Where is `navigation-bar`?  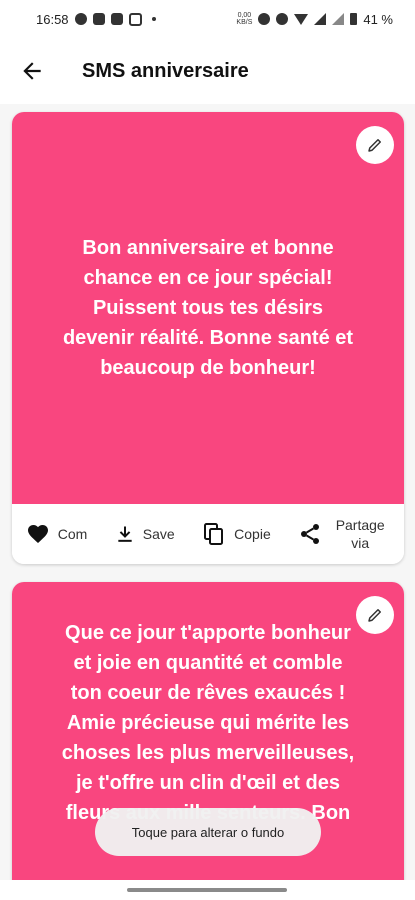
navigation-bar is located at coordinates (207, 890).